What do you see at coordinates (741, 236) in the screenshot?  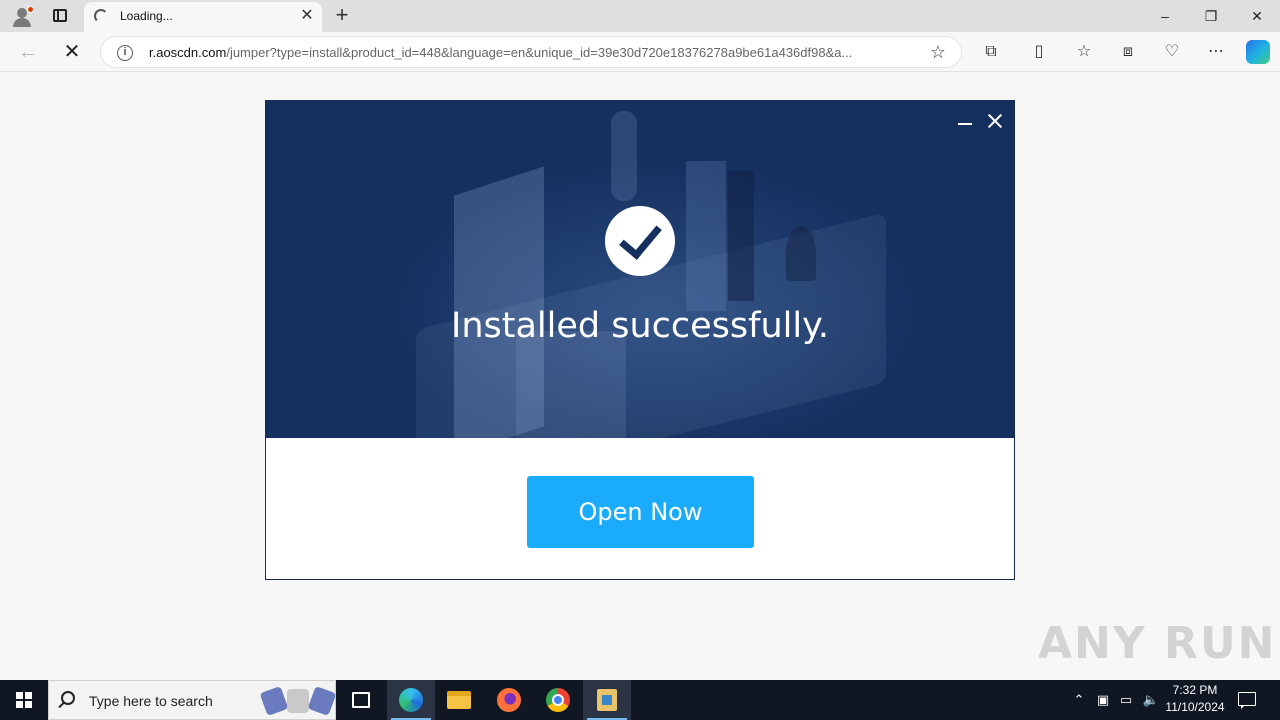 I see `illustration-tower-dark` at bounding box center [741, 236].